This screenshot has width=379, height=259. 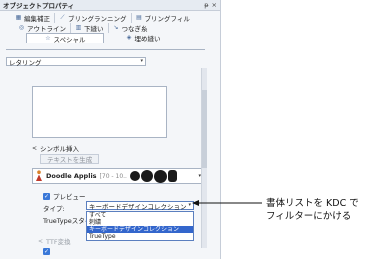 I want to click on callout-annotation: 書体リストを KDC で フィルターにかける, so click(x=312, y=210).